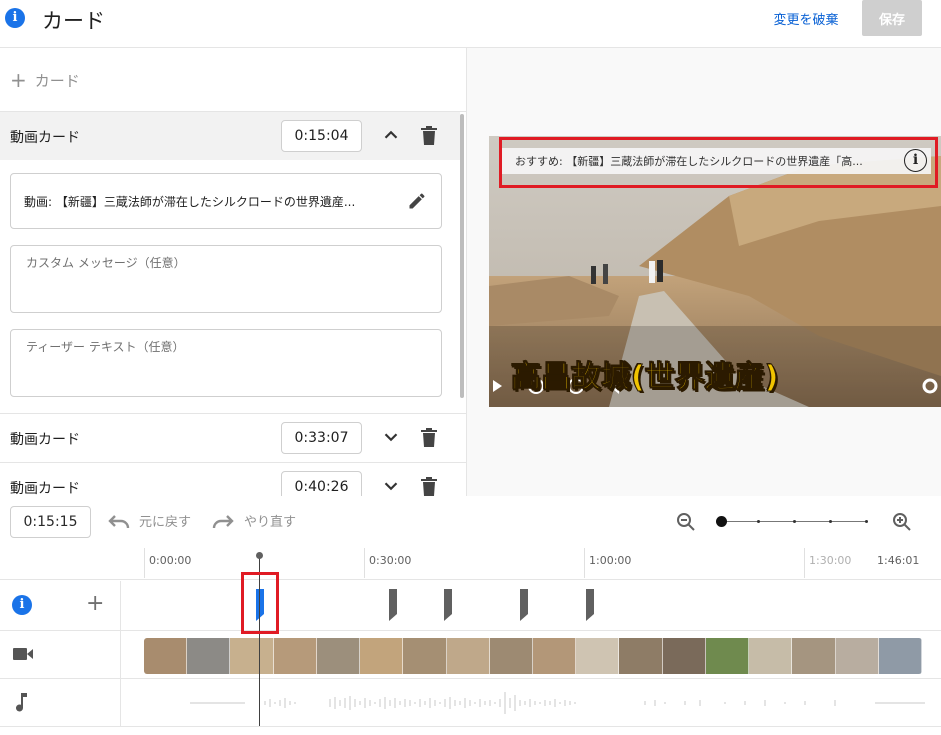 The width and height of the screenshot is (941, 735). I want to click on current-time-input: 0:15:15, so click(50, 522).